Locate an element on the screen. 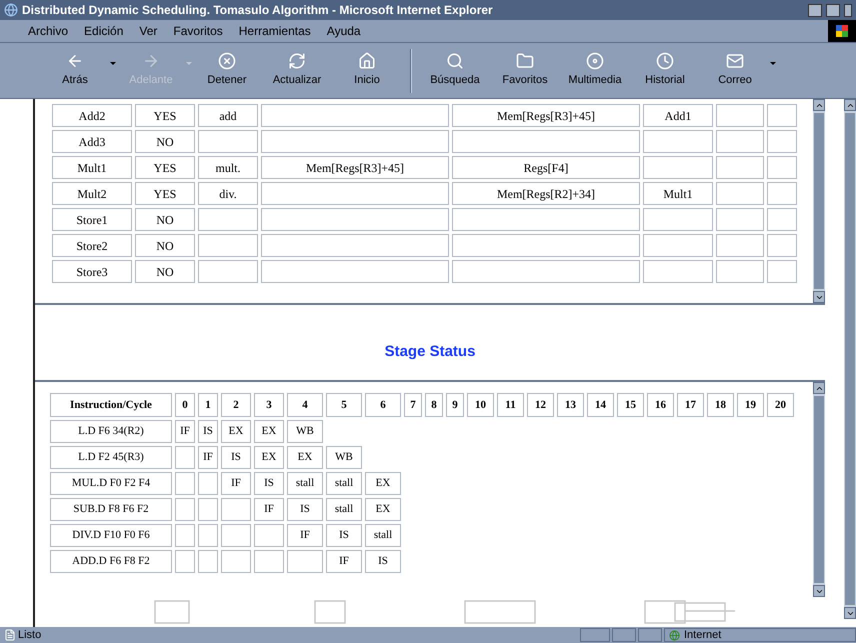 This screenshot has height=643, width=856. column-header: 5 is located at coordinates (344, 405).